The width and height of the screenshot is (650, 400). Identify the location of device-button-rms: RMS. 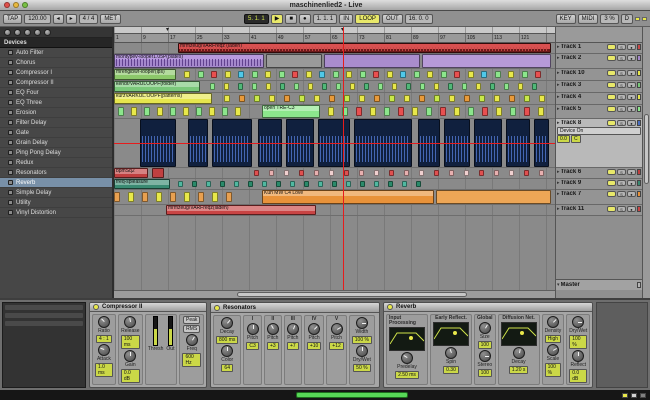
(192, 329).